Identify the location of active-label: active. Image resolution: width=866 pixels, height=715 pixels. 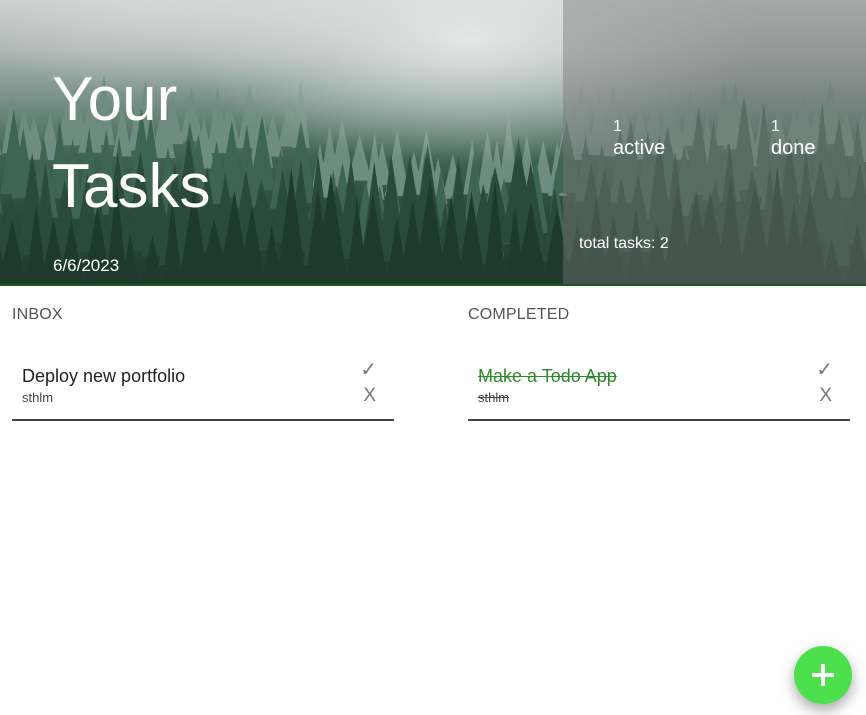
(639, 148).